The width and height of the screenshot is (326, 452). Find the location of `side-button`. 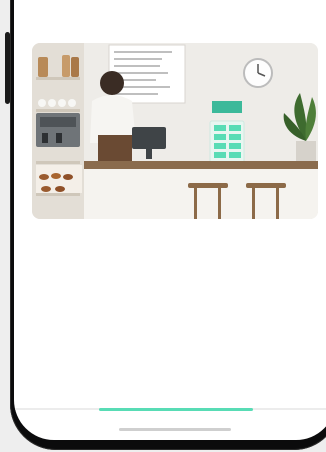

side-button is located at coordinates (7, 68).